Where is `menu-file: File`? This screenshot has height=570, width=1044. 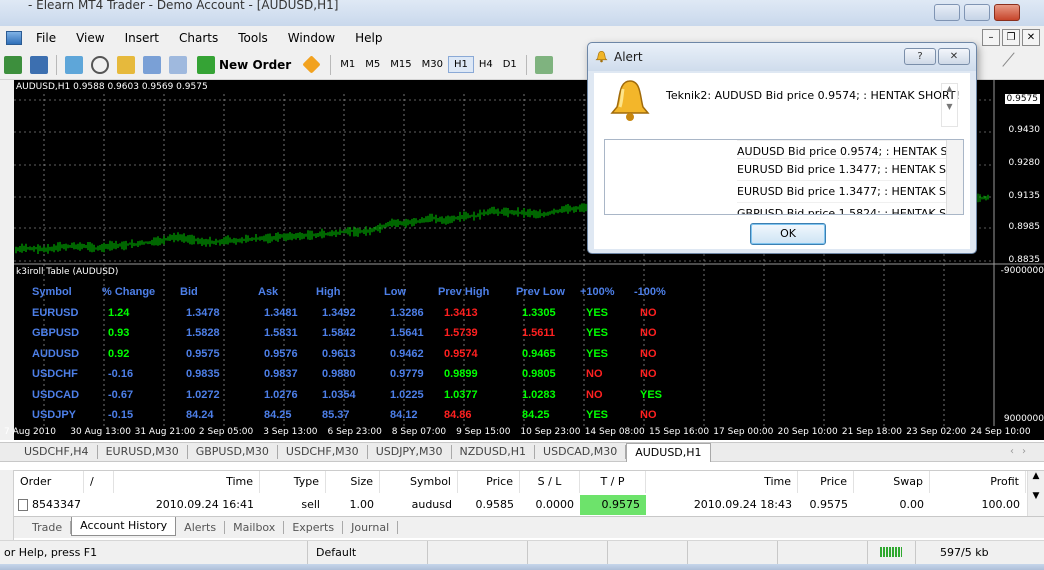 menu-file: File is located at coordinates (46, 38).